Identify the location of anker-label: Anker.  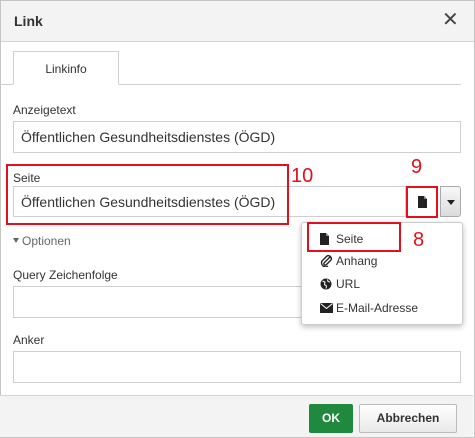
(29, 340).